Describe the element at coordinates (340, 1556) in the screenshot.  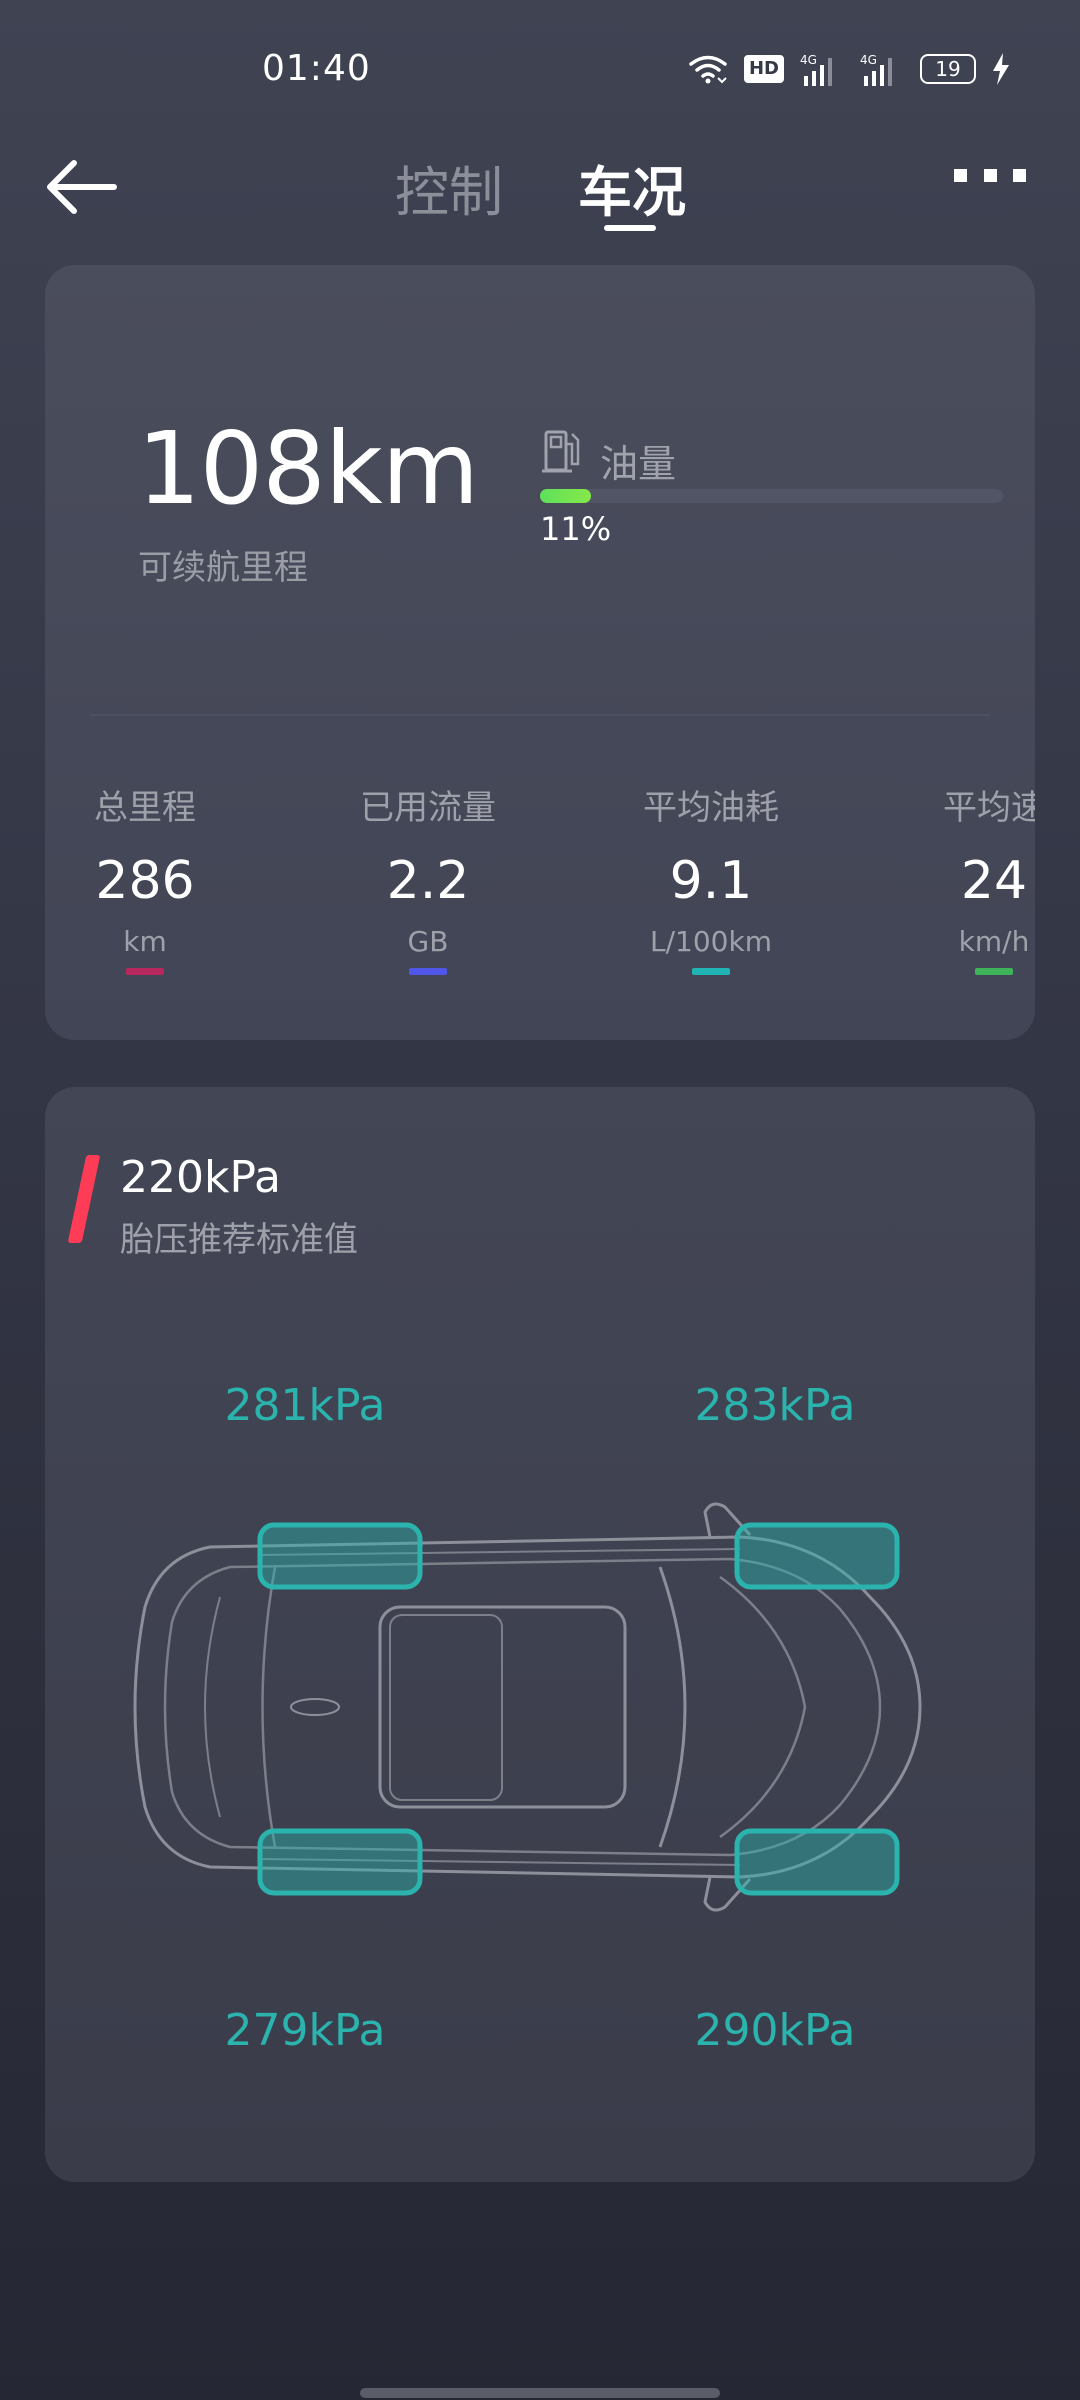
I see `tire-rear-right-shape` at that location.